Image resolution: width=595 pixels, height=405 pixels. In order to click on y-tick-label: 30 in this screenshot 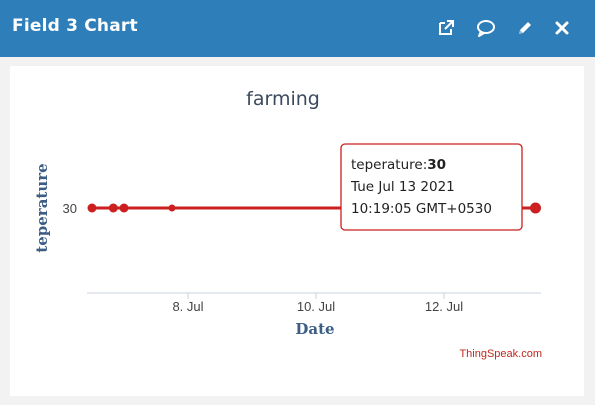, I will do `click(70, 208)`.